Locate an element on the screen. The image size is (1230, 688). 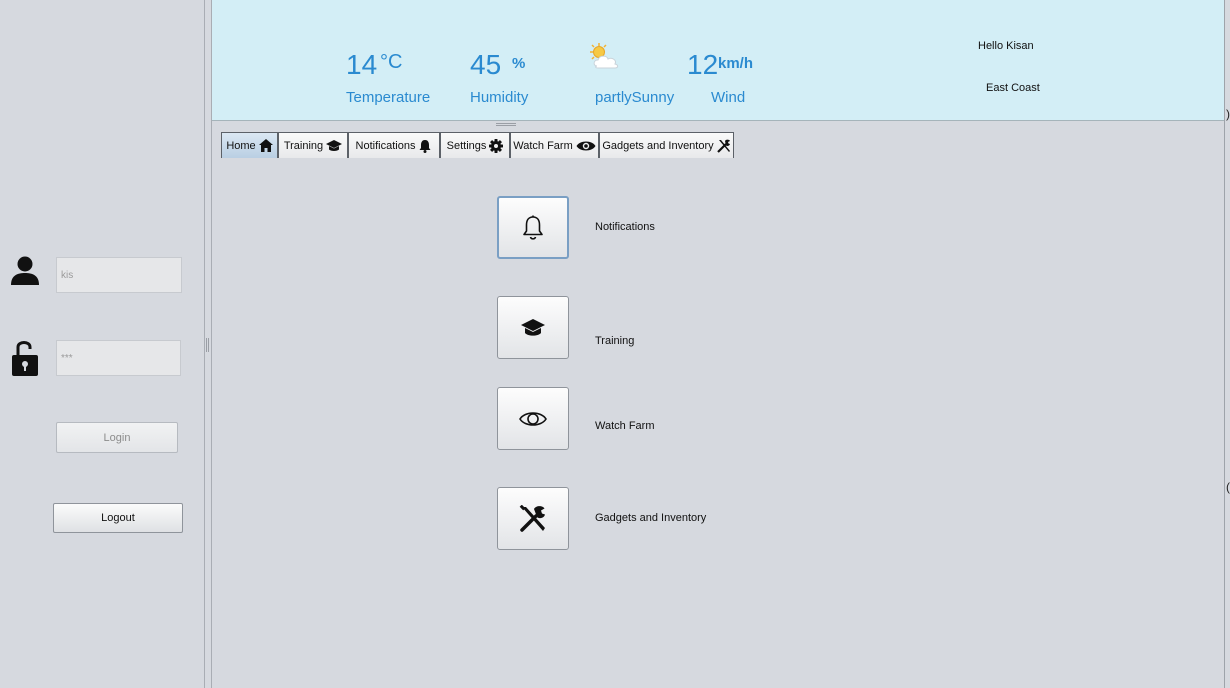
eye-icon is located at coordinates (586, 145).